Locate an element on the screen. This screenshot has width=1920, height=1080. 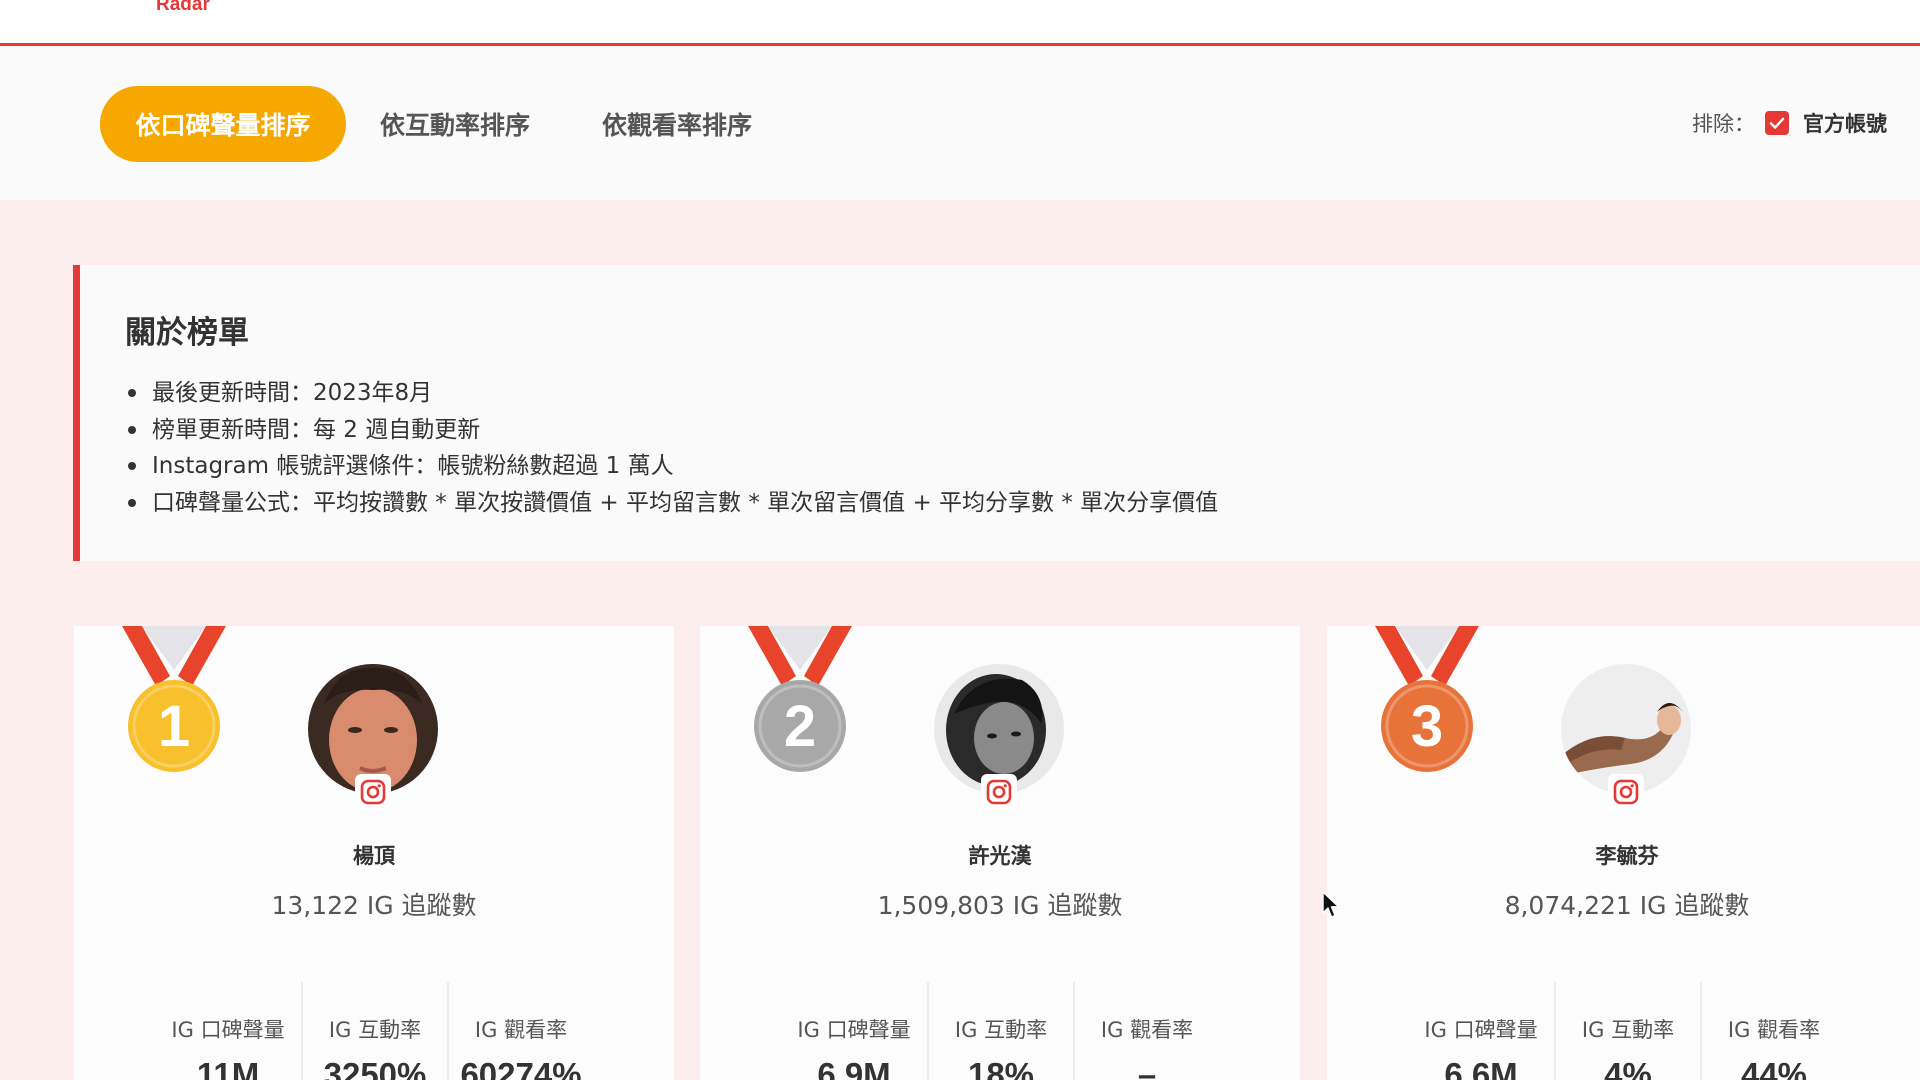
medal-icon: 2 is located at coordinates (800, 699).